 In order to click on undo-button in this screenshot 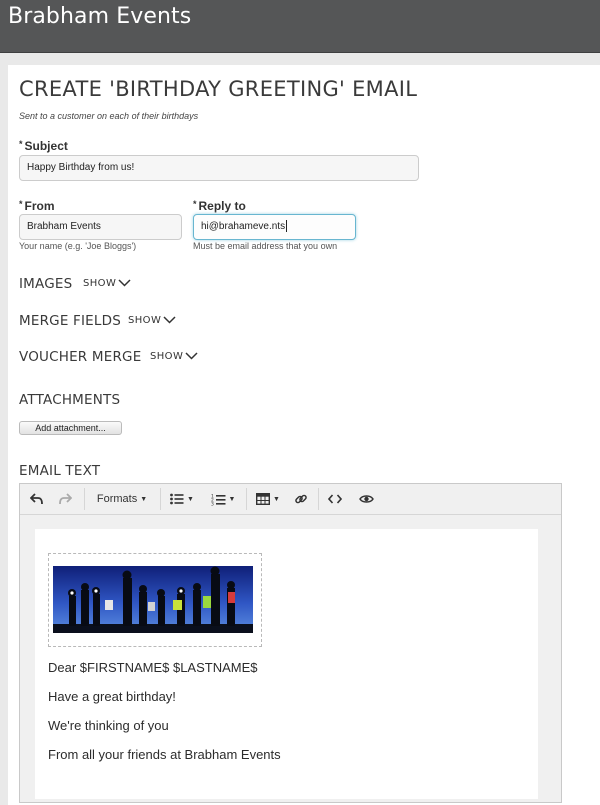, I will do `click(37, 499)`.